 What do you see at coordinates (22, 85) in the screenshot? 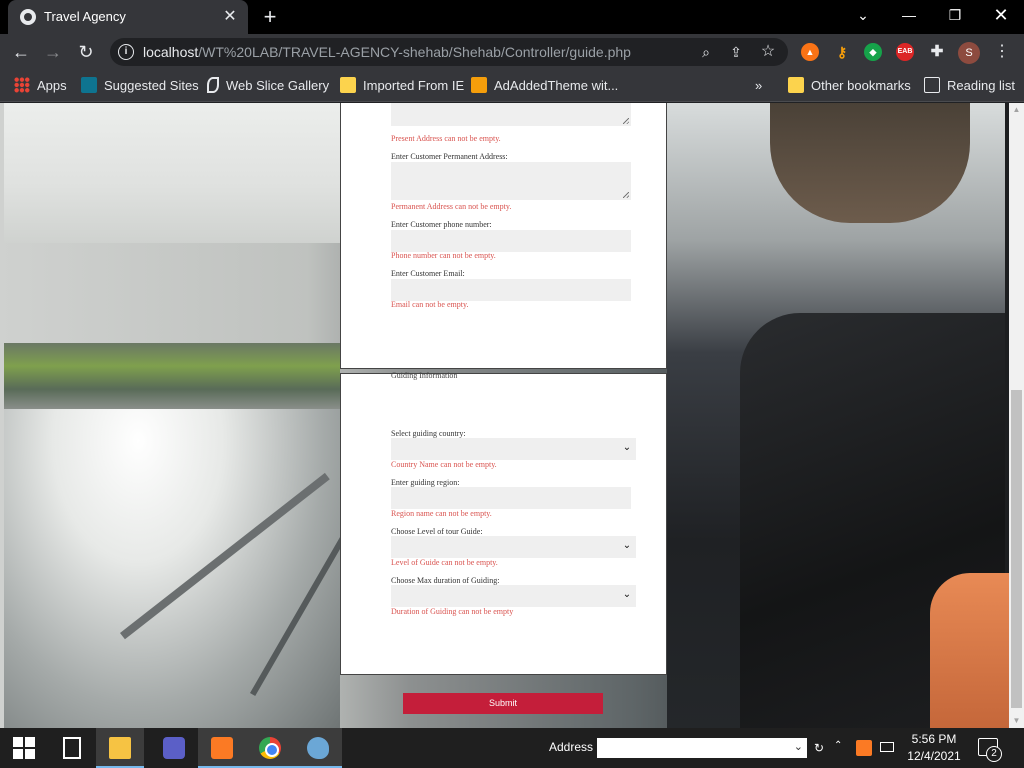
I see `apps-grid-icon` at bounding box center [22, 85].